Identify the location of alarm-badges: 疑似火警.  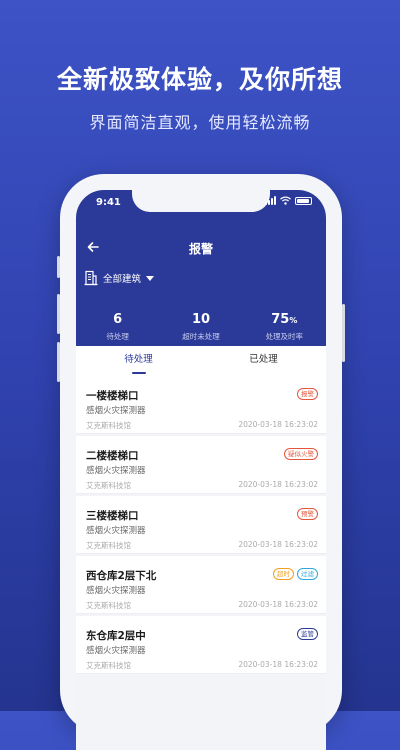
(301, 454).